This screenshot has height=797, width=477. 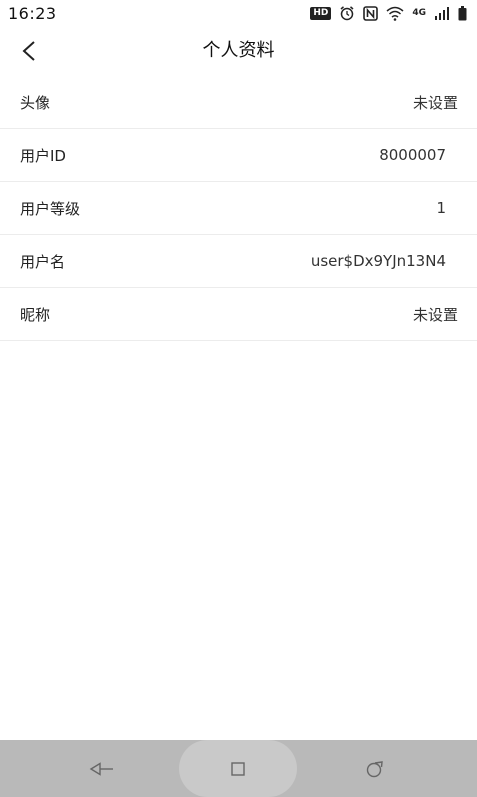 What do you see at coordinates (419, 12) in the screenshot?
I see `network-4g-icon: 4G` at bounding box center [419, 12].